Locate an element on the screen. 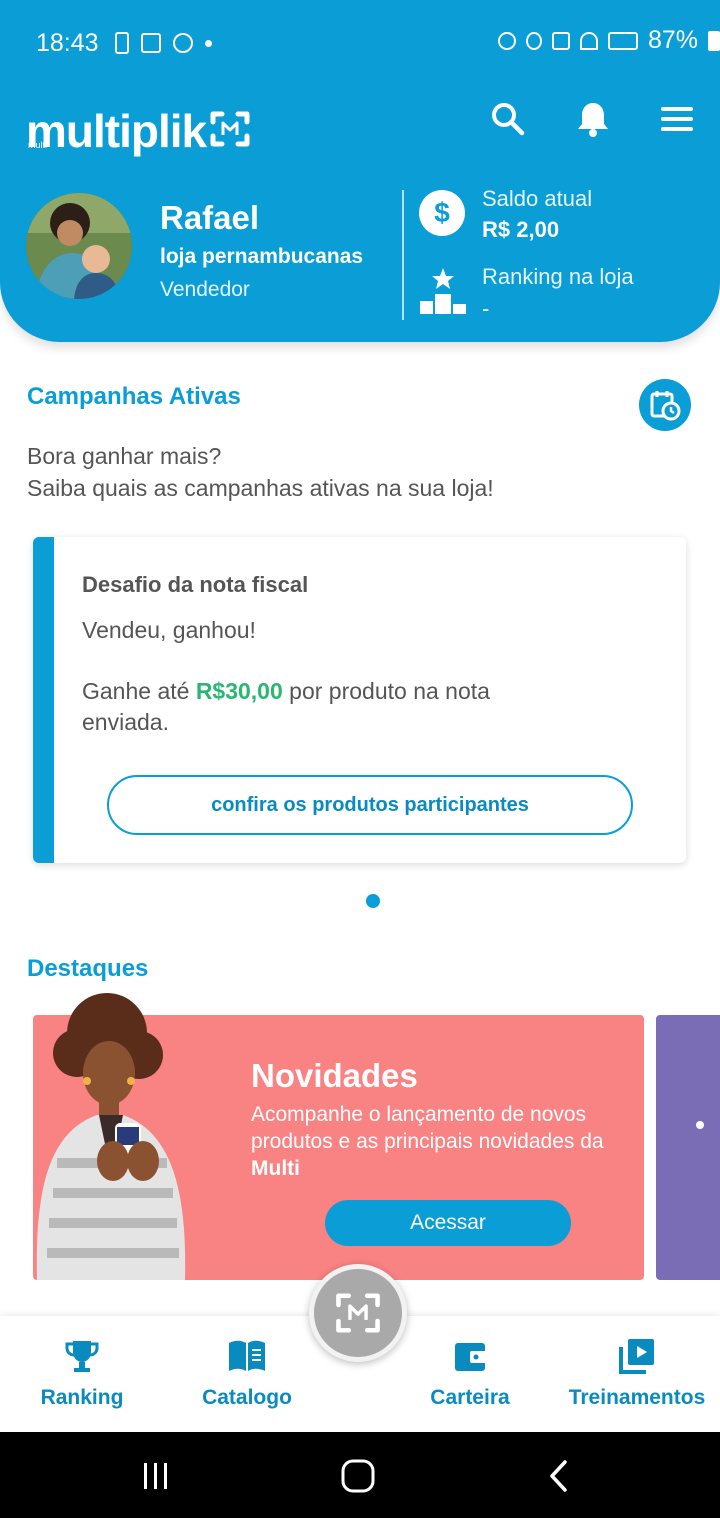 Image resolution: width=720 pixels, height=1518 pixels. alarm-icon is located at coordinates (506, 40).